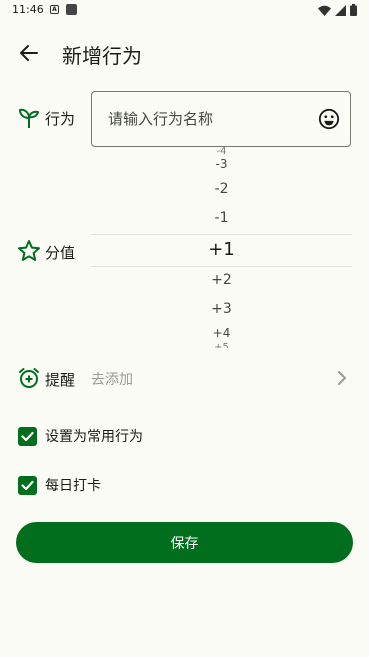 The image size is (369, 657). I want to click on page-title: 新增行为, so click(102, 56).